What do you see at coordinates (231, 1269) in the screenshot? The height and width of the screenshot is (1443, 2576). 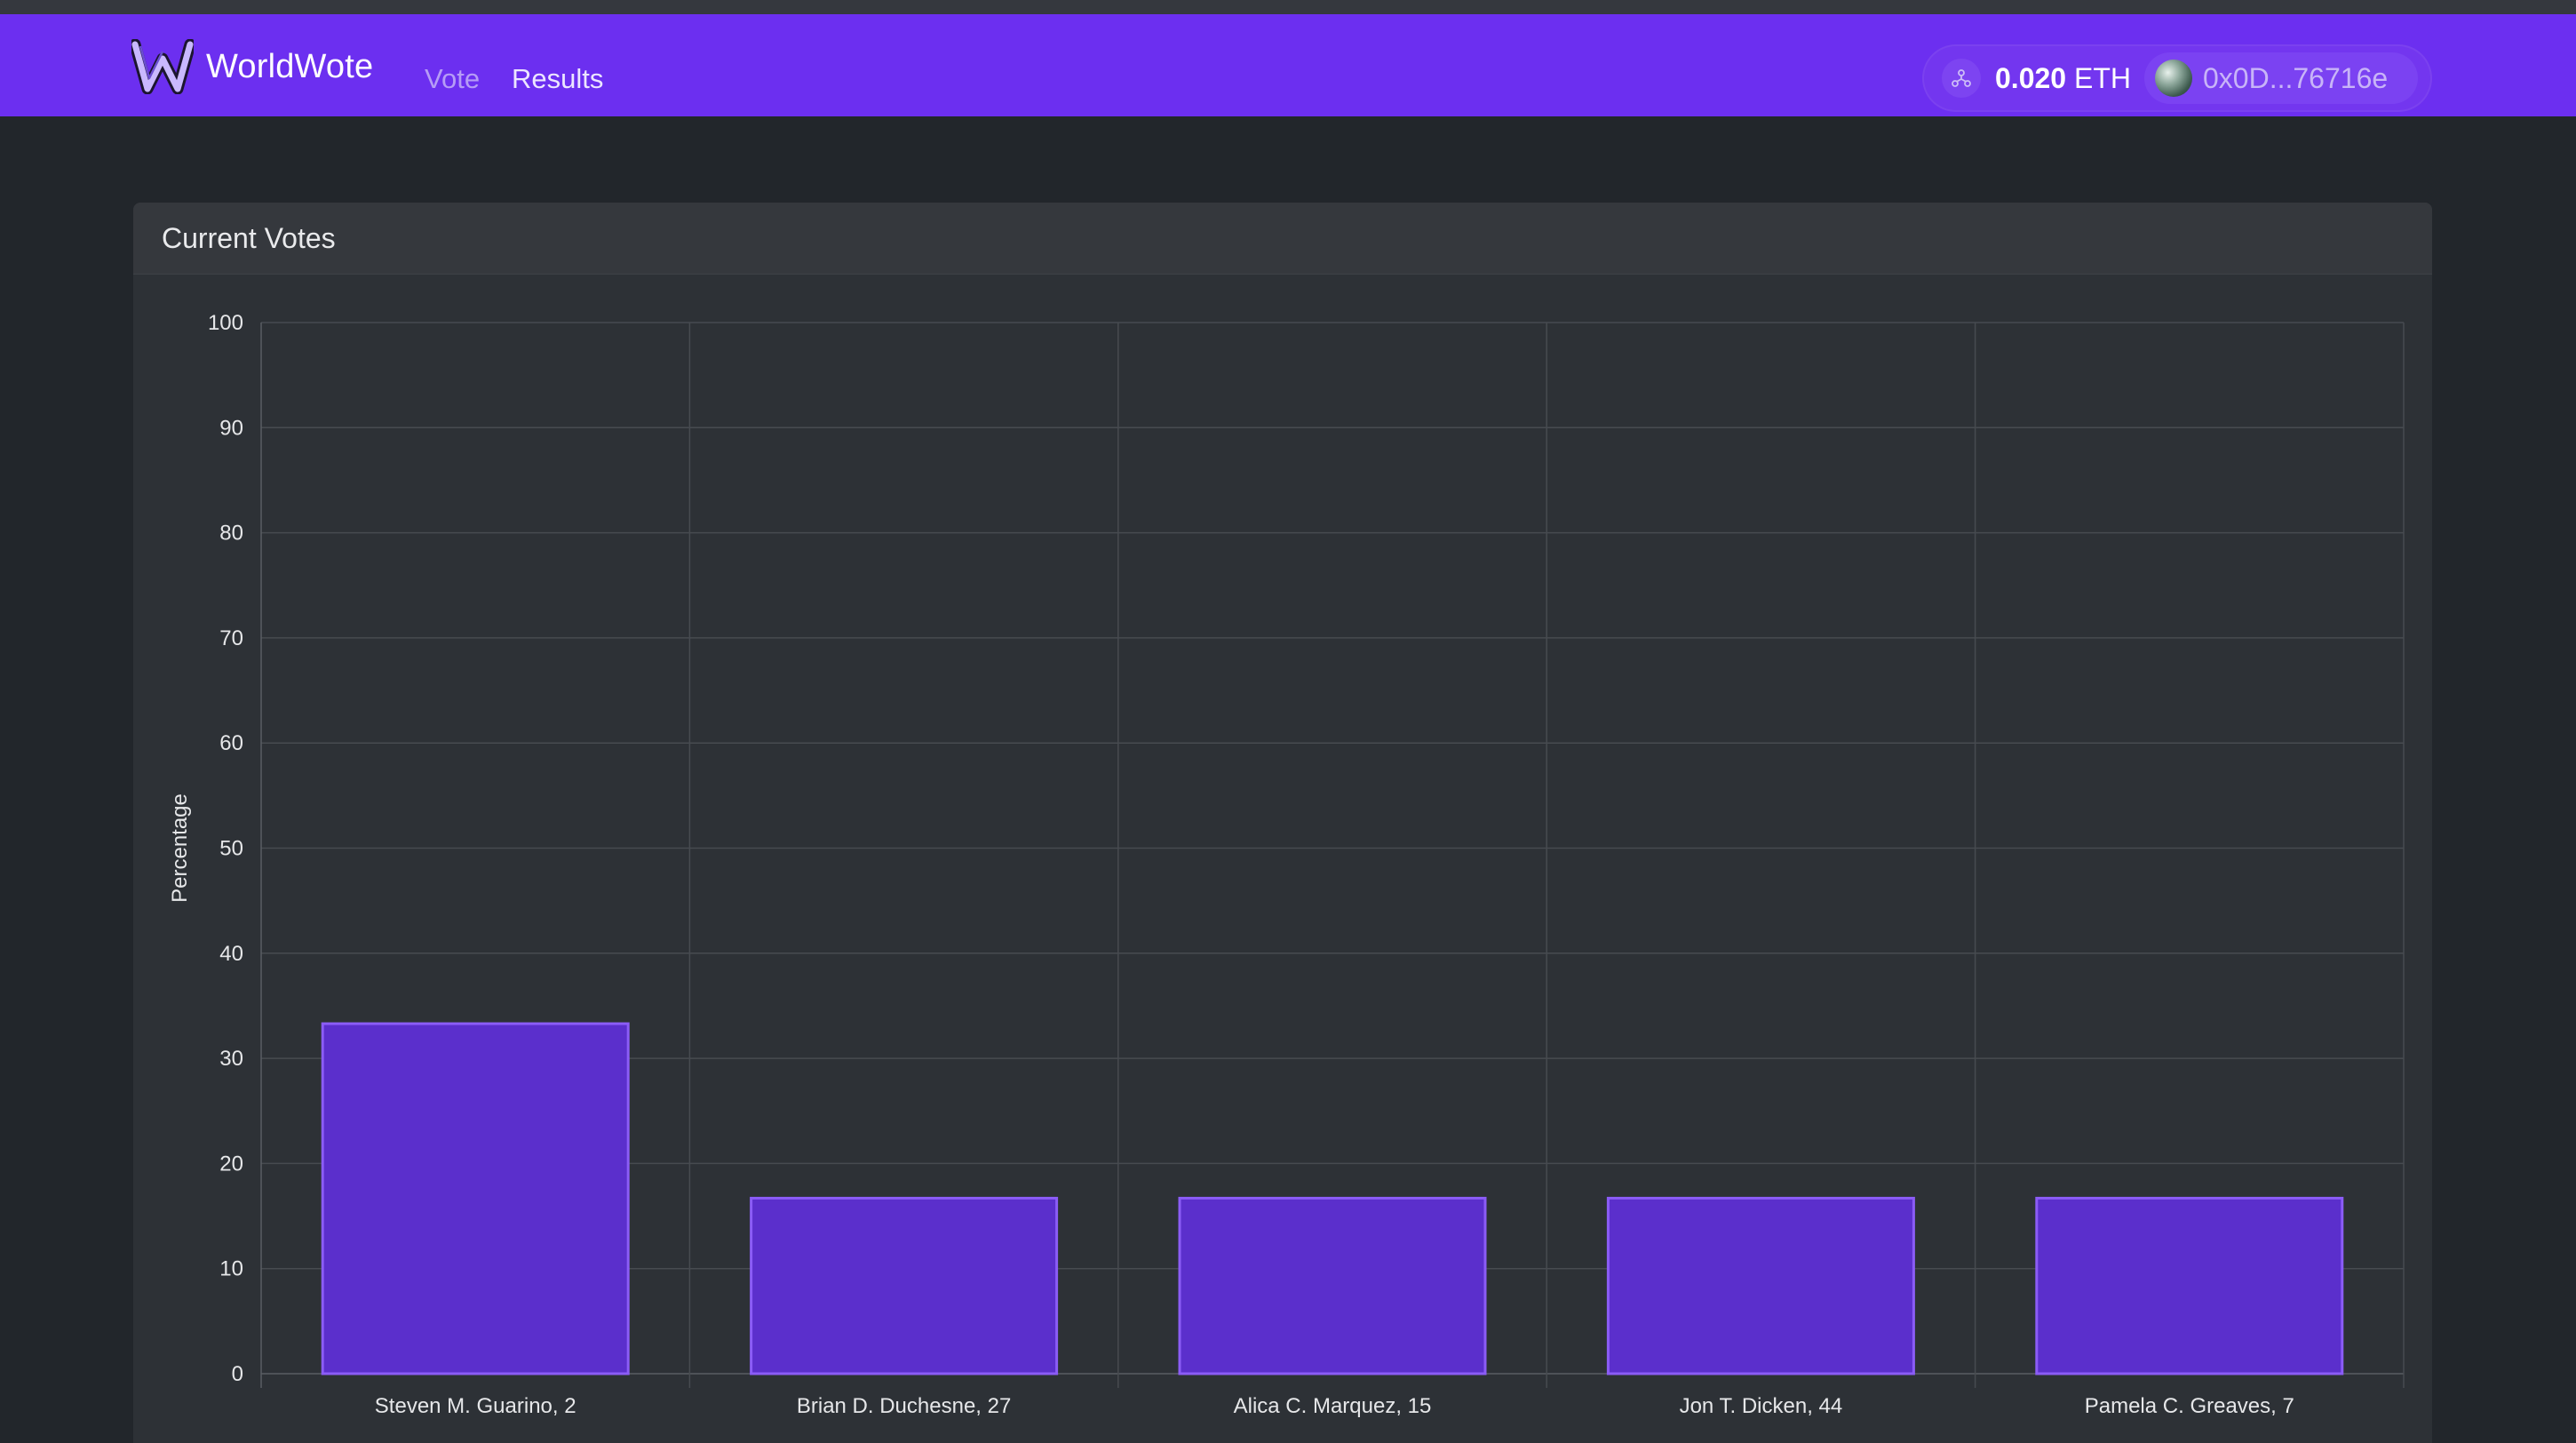 I see `y-tick-label: 10` at bounding box center [231, 1269].